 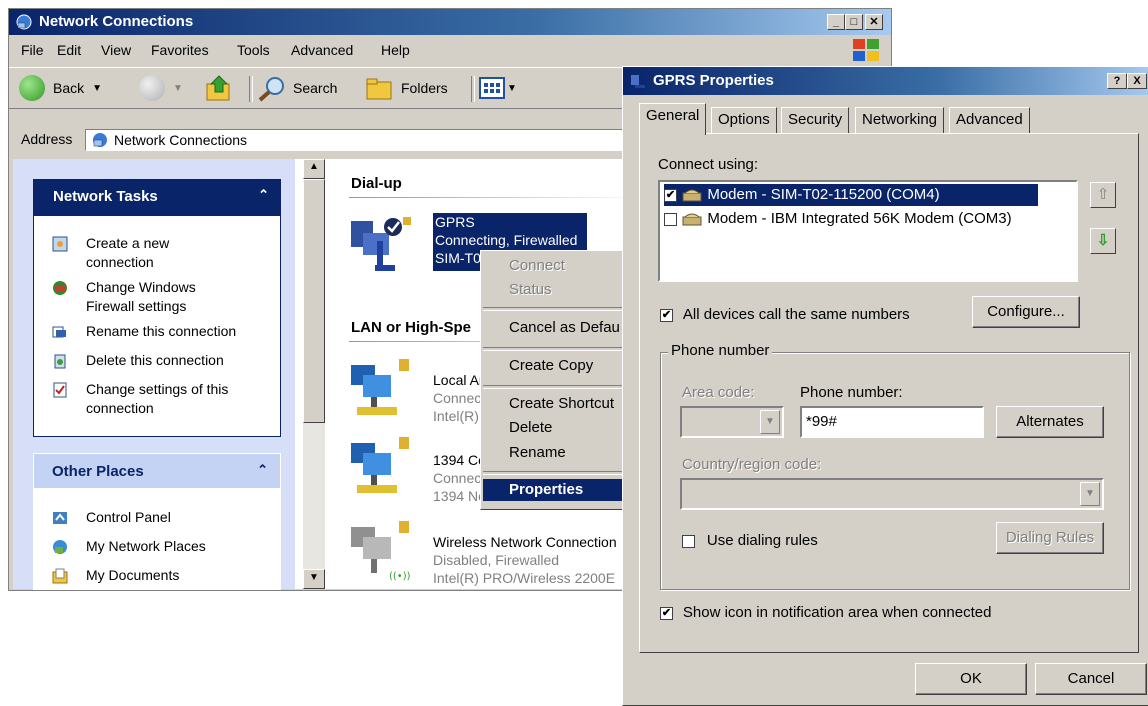 I want to click on minimize-button: _, so click(x=836, y=22).